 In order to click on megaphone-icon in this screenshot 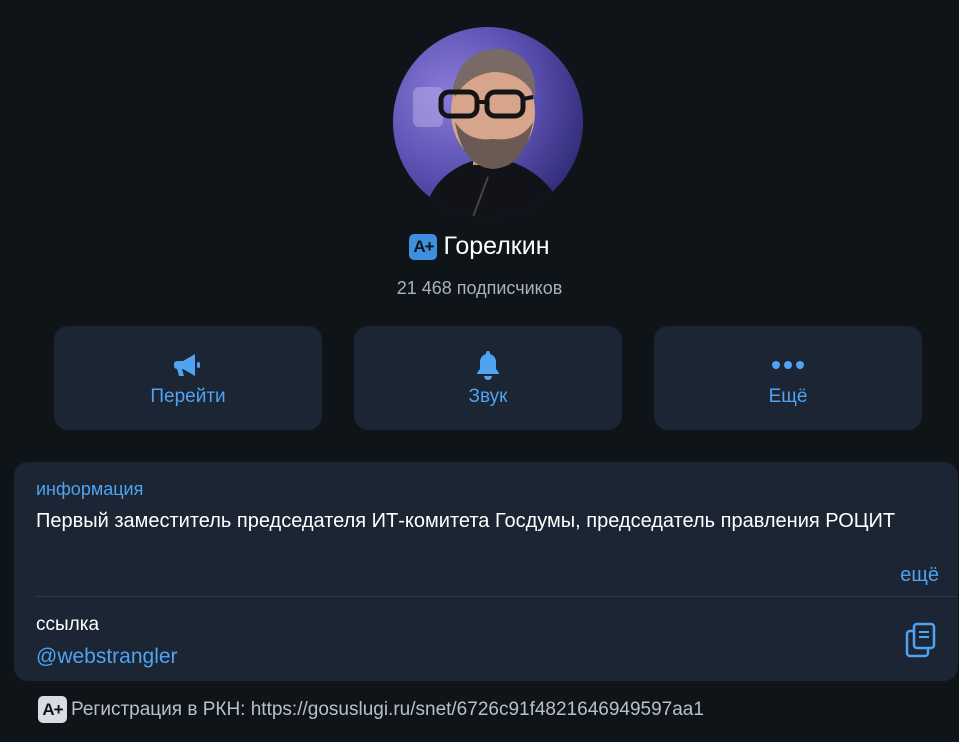, I will do `click(188, 365)`.